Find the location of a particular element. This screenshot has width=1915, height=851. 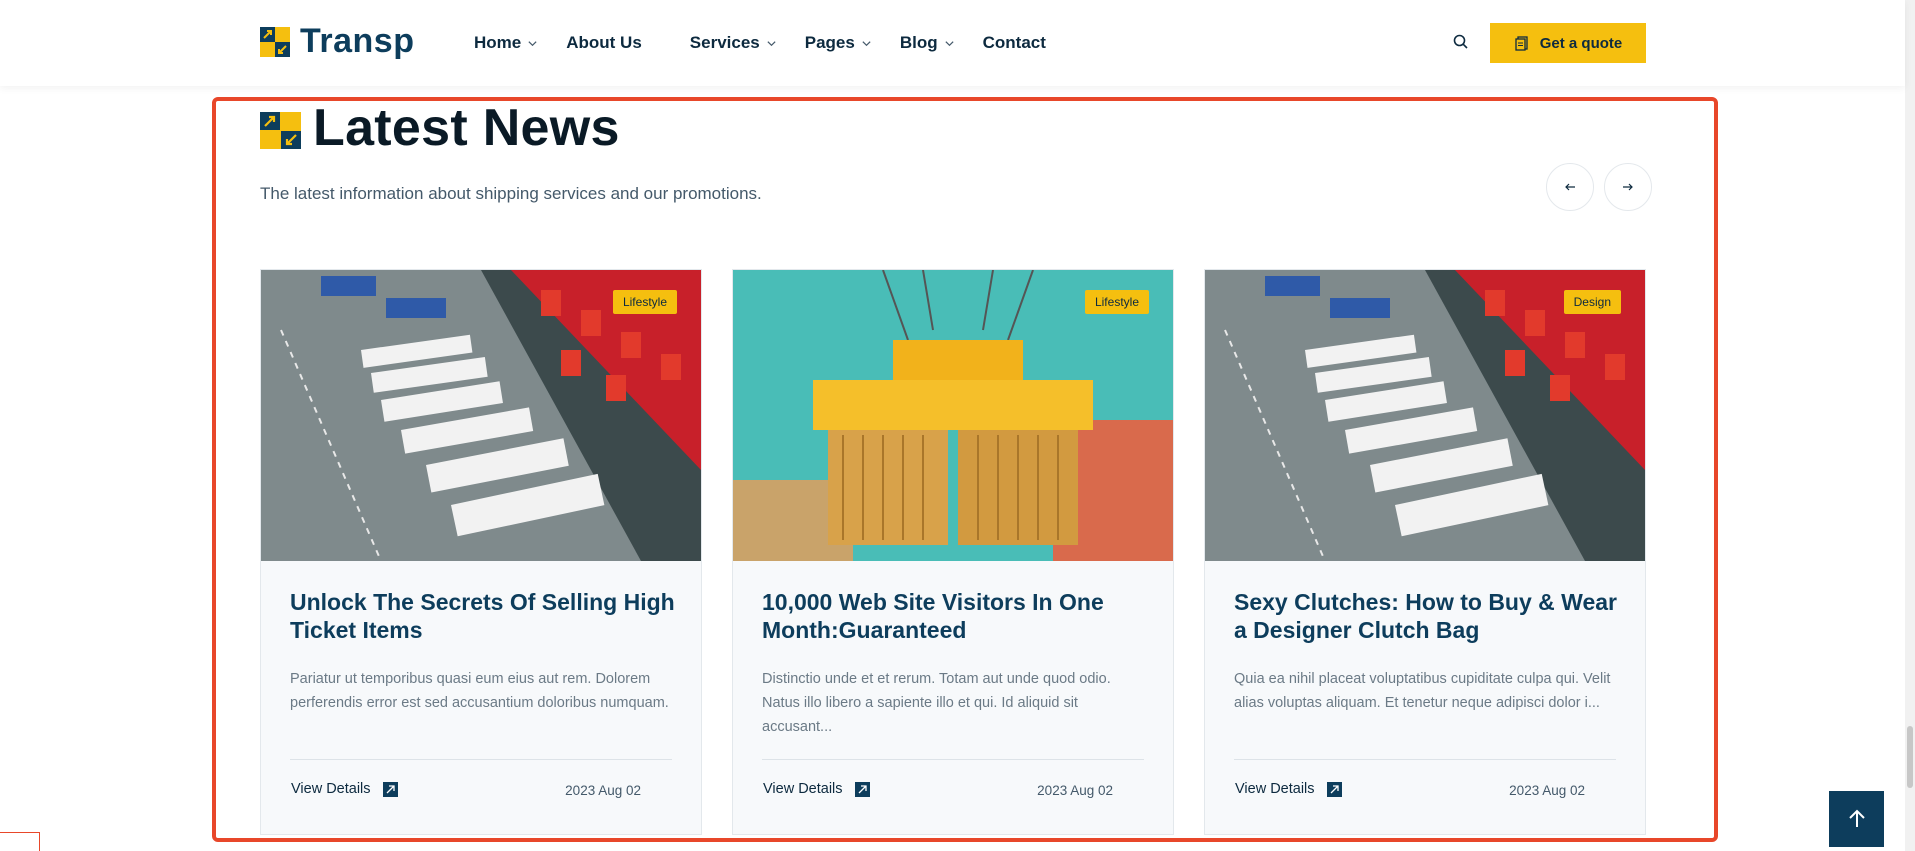

get-a-quote-label: Get a quote is located at coordinates (1581, 43).